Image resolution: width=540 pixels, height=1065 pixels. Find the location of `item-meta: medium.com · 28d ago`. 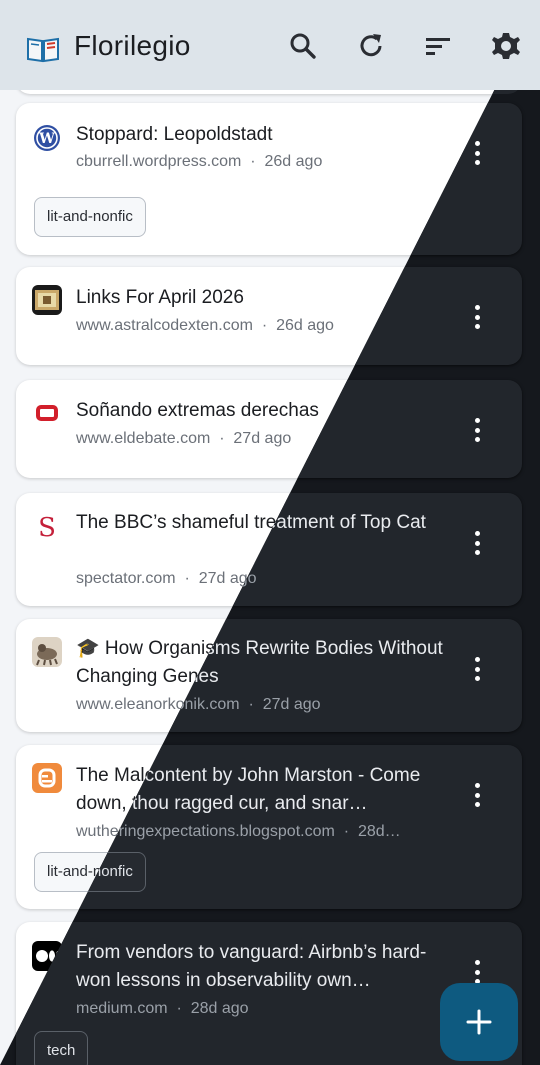

item-meta: medium.com · 28d ago is located at coordinates (262, 1009).